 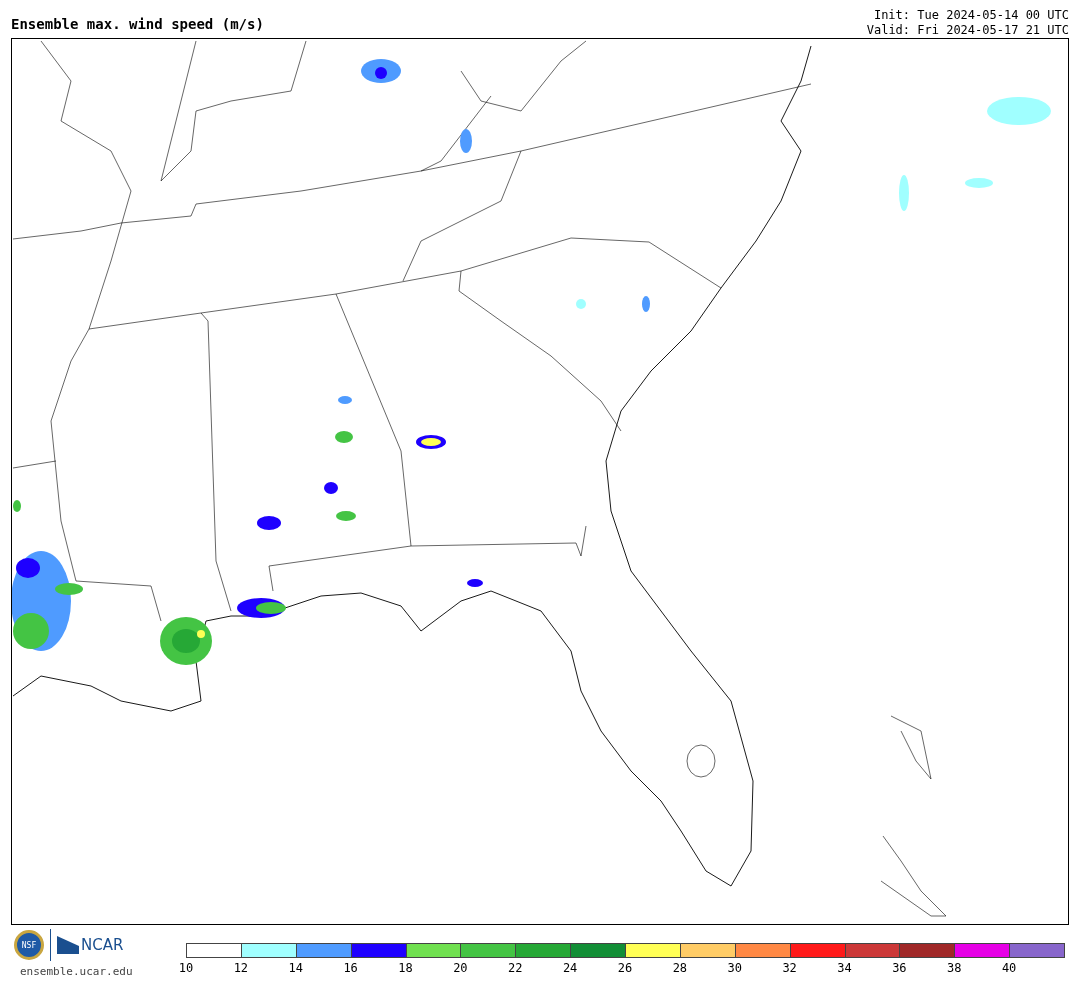 What do you see at coordinates (137, 25) in the screenshot?
I see `map-title: Ensemble max. wind speed (m/s)` at bounding box center [137, 25].